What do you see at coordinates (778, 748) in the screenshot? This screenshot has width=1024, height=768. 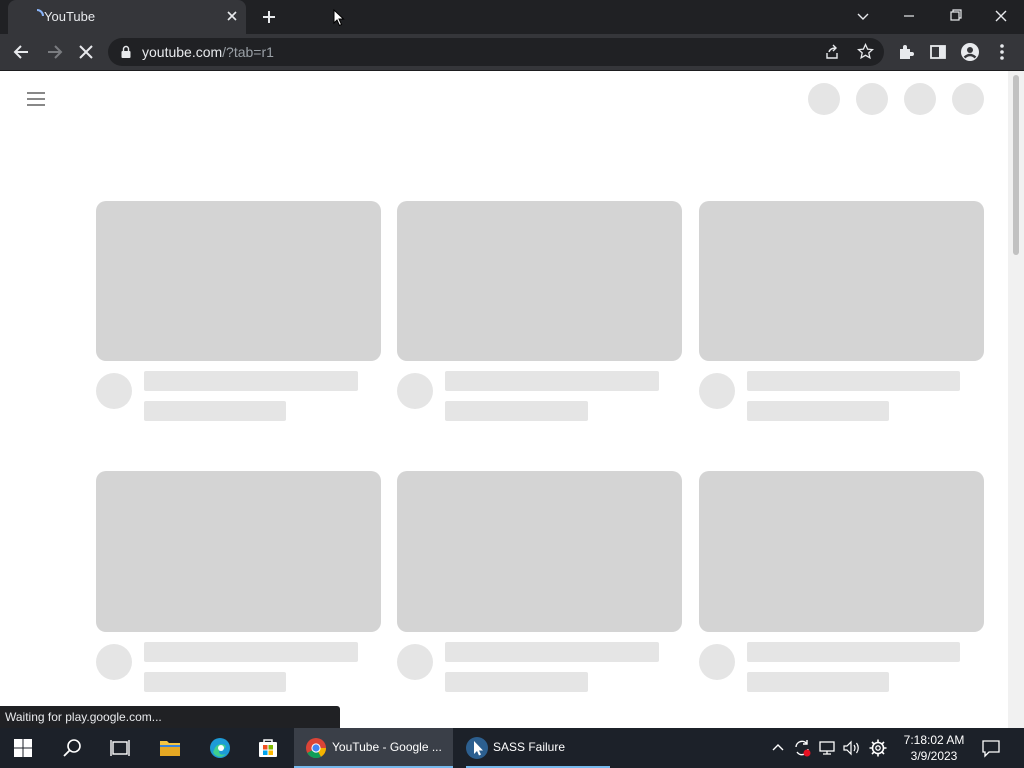 I see `chevron-up-icon` at bounding box center [778, 748].